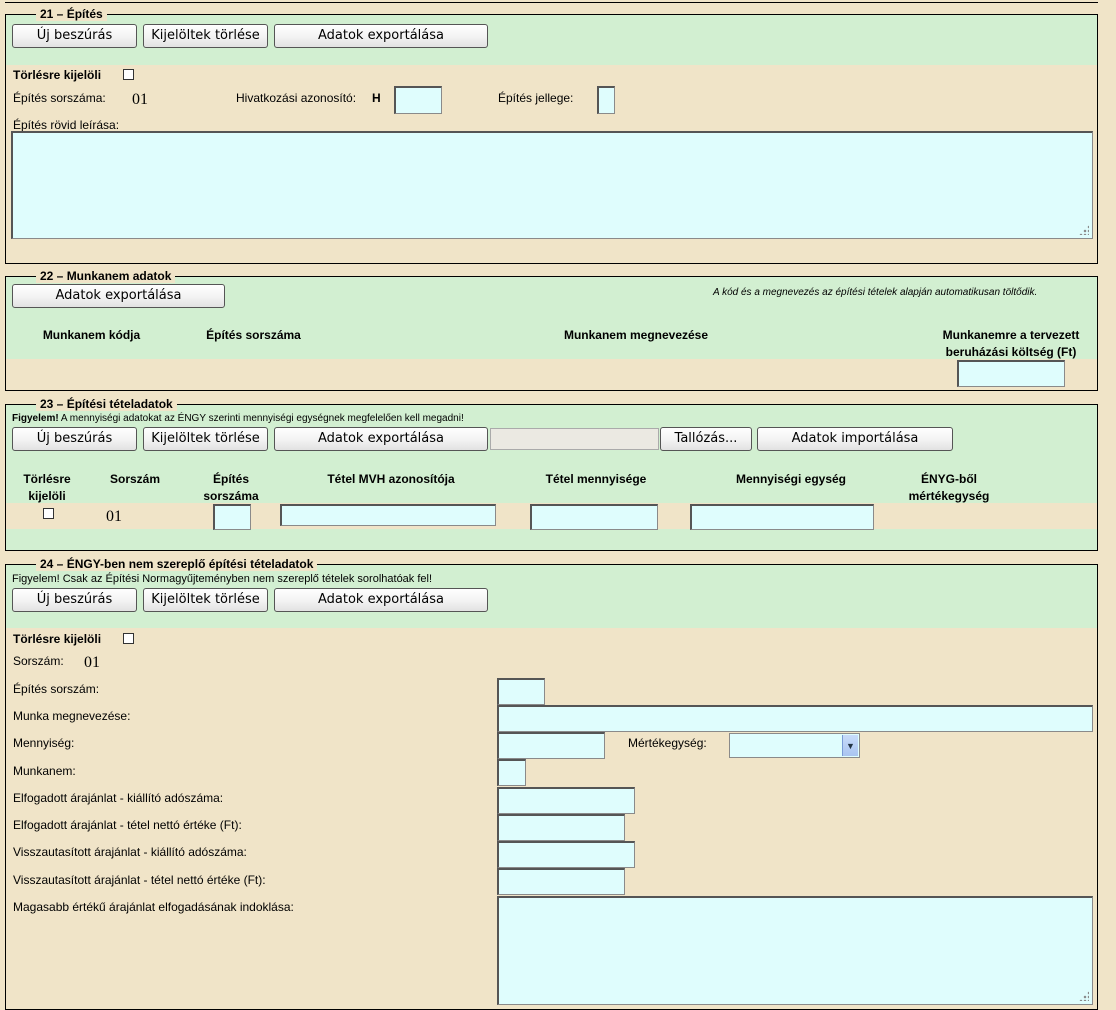 The image size is (1116, 1010). Describe the element at coordinates (551, 745) in the screenshot. I see `quantity-input` at that location.